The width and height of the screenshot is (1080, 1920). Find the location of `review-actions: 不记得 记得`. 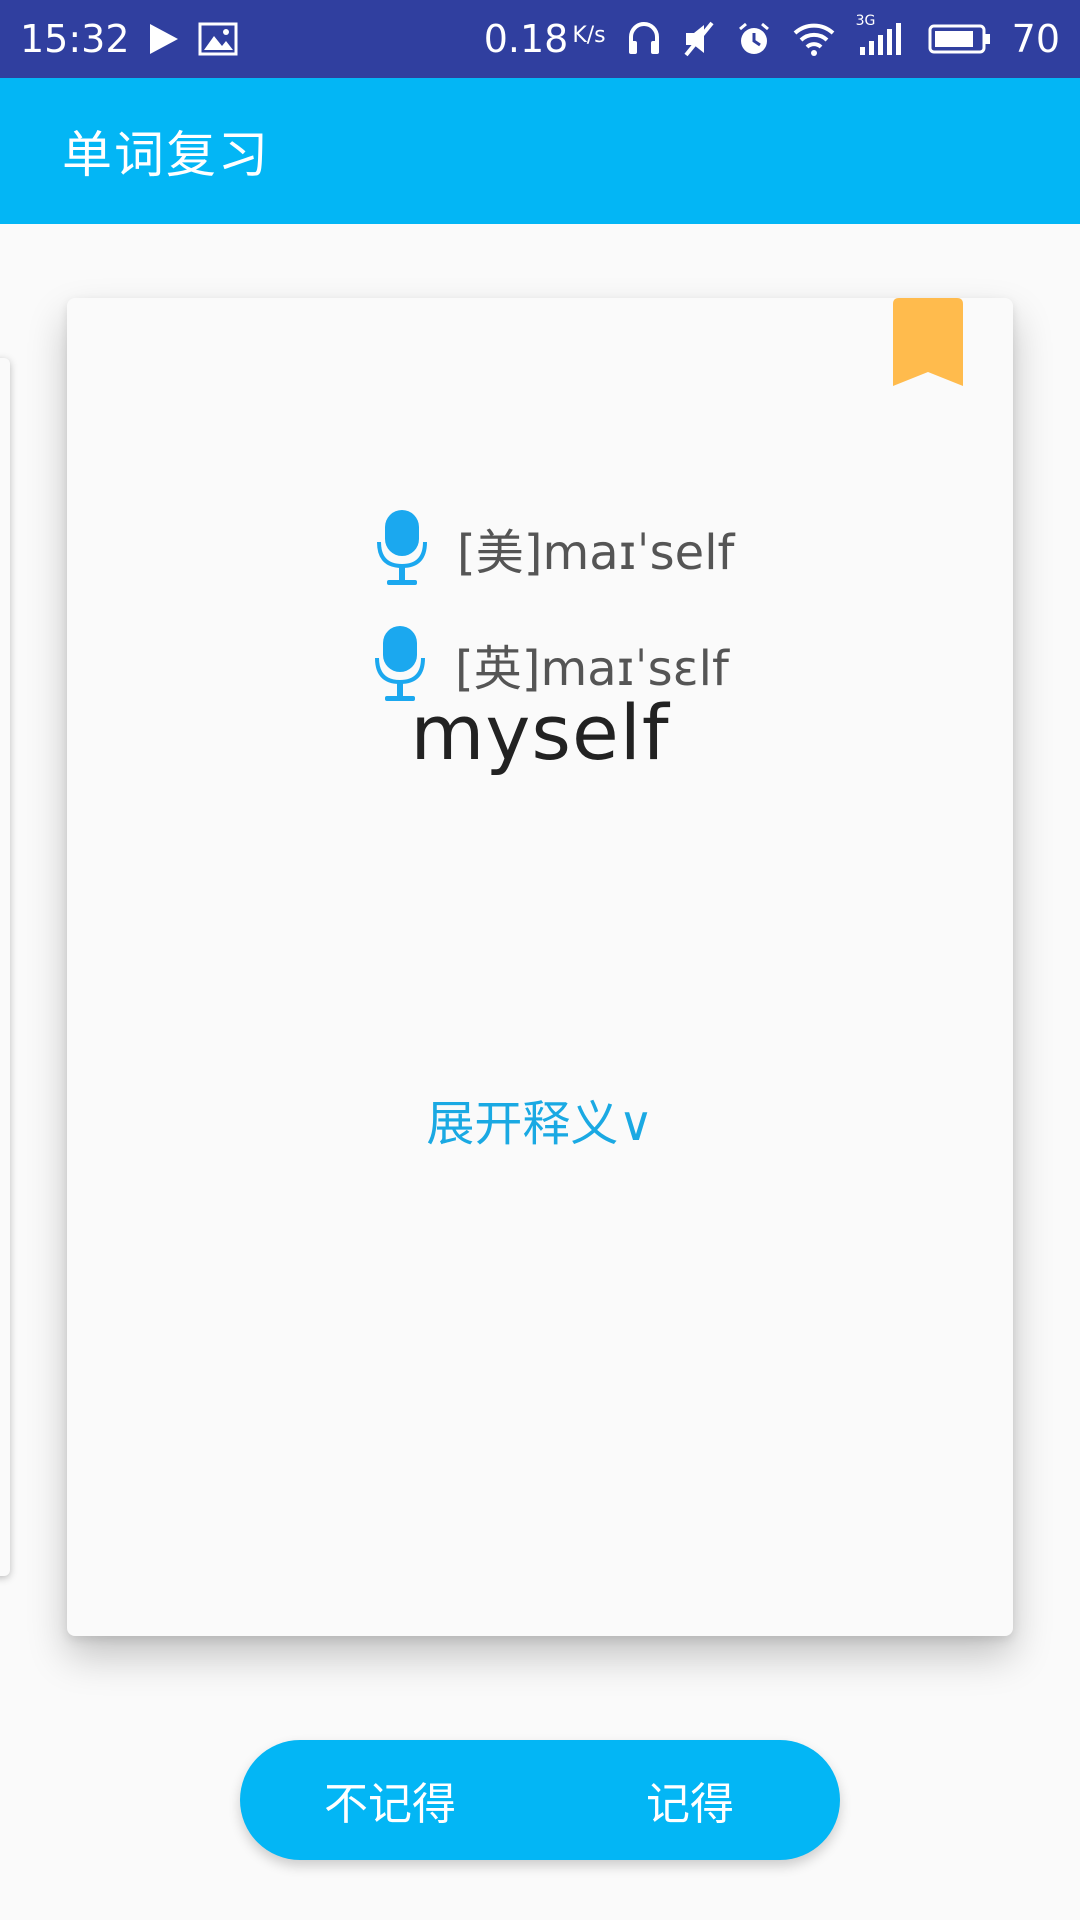

review-actions: 不记得 记得 is located at coordinates (540, 1800).